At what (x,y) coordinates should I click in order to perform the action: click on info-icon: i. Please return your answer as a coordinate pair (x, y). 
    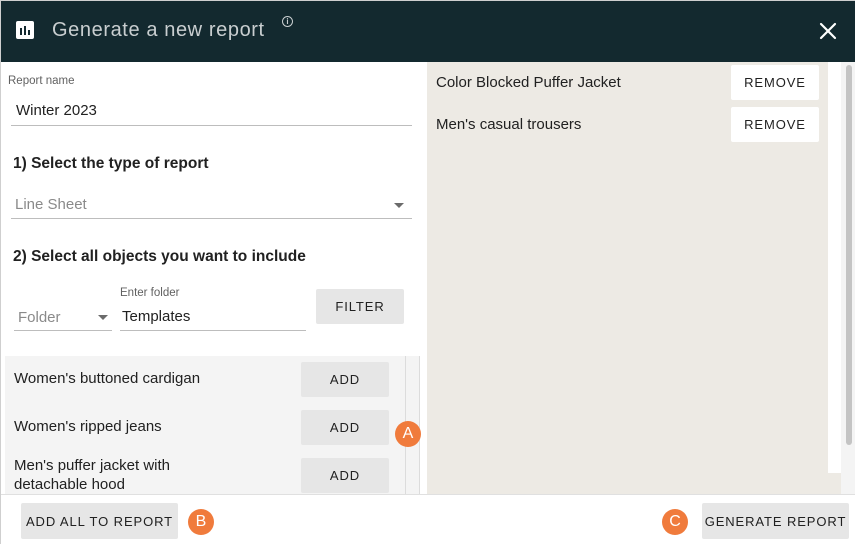
    Looking at the image, I should click on (287, 21).